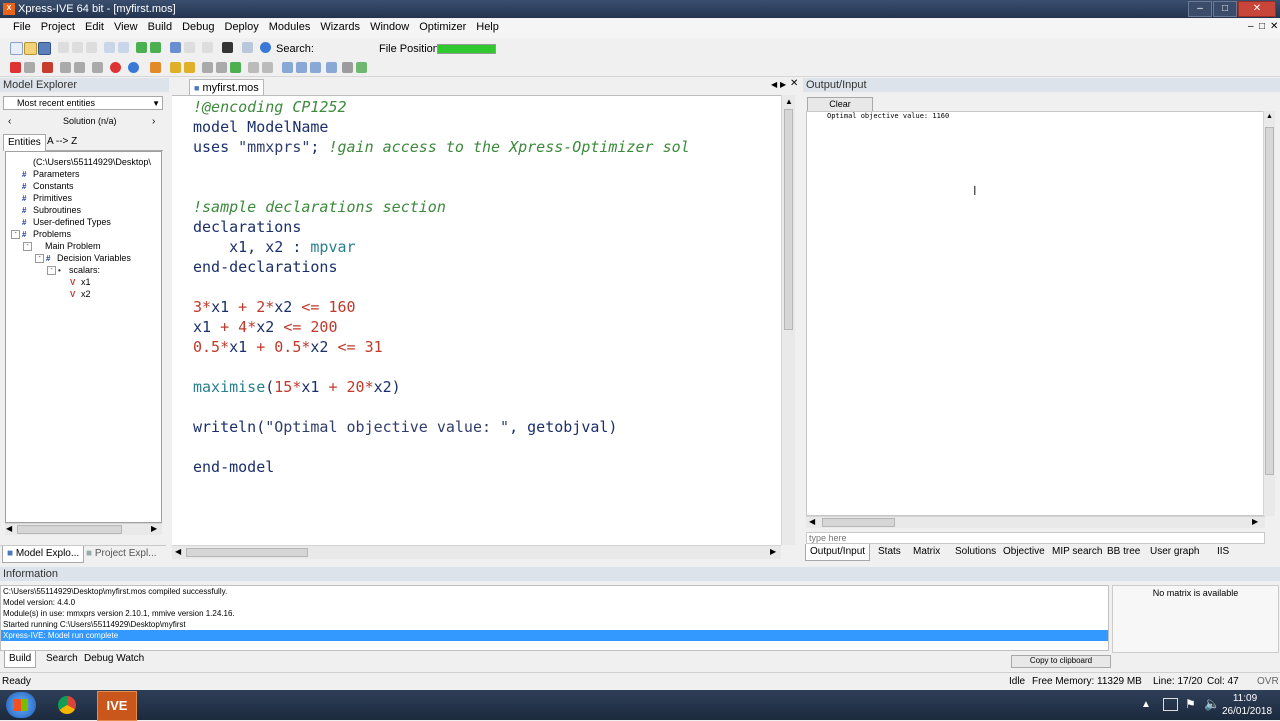 The height and width of the screenshot is (721, 1280). I want to click on menu-wizards: Wizards, so click(340, 27).